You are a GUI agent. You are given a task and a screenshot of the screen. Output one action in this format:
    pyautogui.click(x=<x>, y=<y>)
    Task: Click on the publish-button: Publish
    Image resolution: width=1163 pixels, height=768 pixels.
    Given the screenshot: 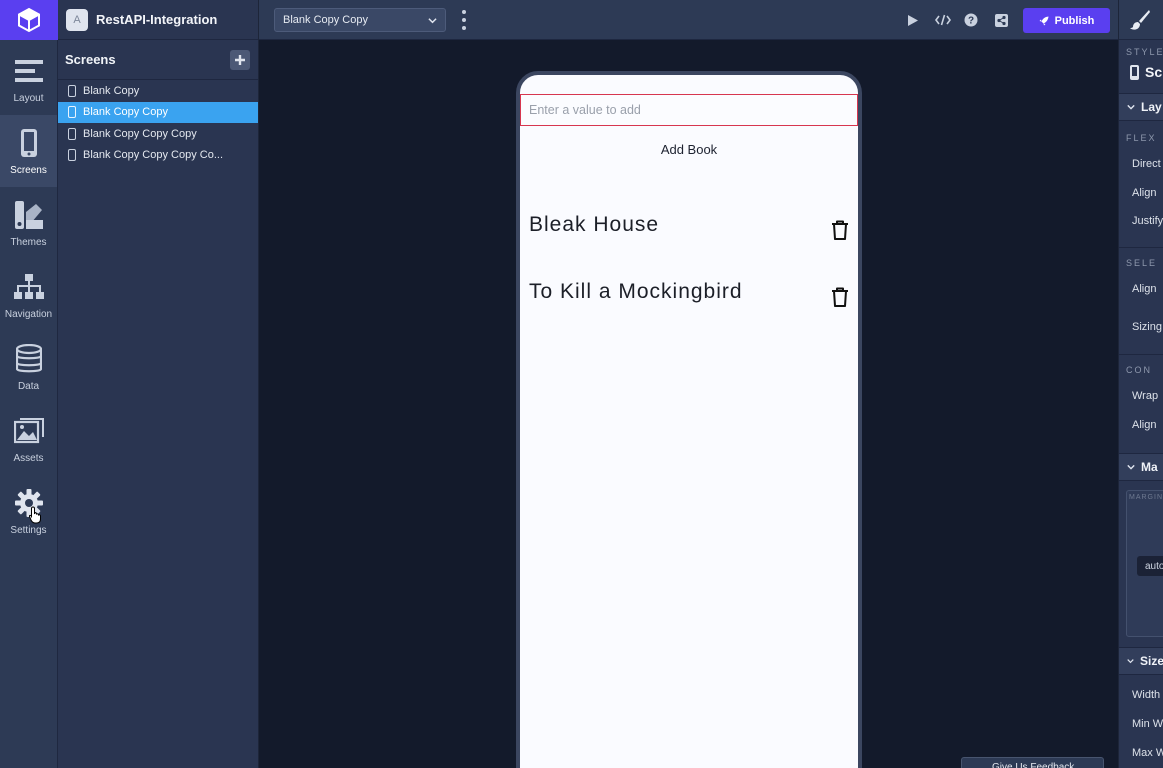 What is the action you would take?
    pyautogui.click(x=1066, y=20)
    